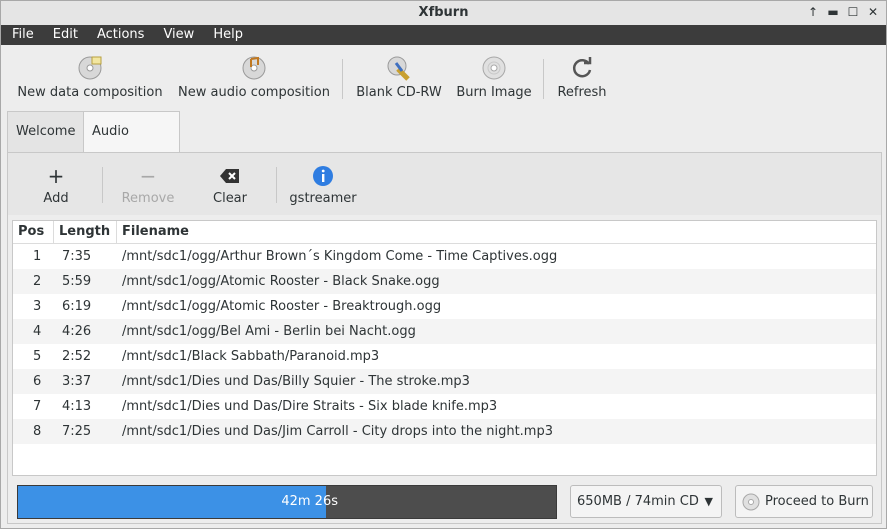 The height and width of the screenshot is (529, 887). Describe the element at coordinates (155, 231) in the screenshot. I see `column-filename-header: Filename` at that location.